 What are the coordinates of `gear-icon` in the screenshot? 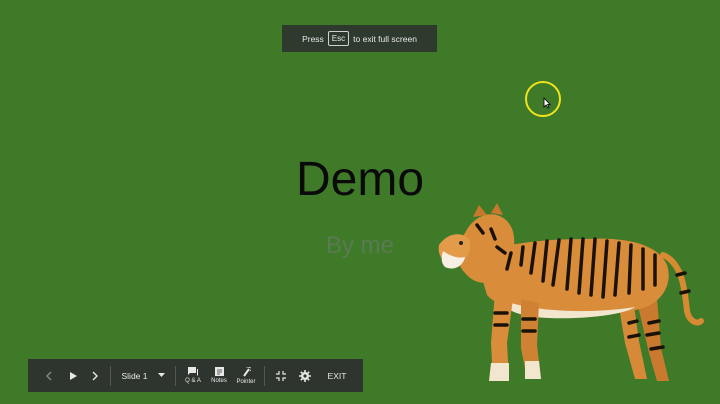 It's located at (305, 375).